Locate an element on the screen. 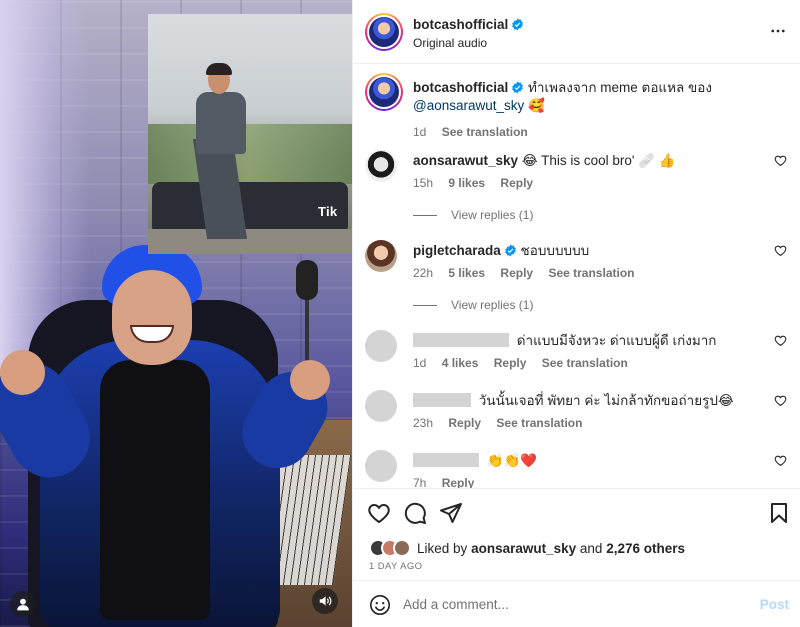 This screenshot has width=800, height=627. more-horizontal-icon is located at coordinates (778, 31).